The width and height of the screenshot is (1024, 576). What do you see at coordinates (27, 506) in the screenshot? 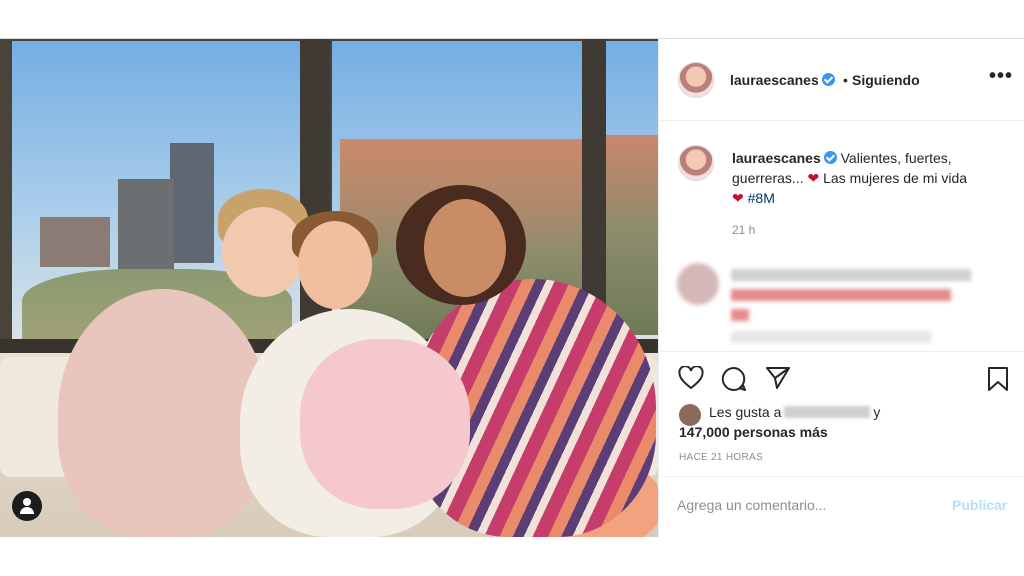
I see `user-tag-icon` at bounding box center [27, 506].